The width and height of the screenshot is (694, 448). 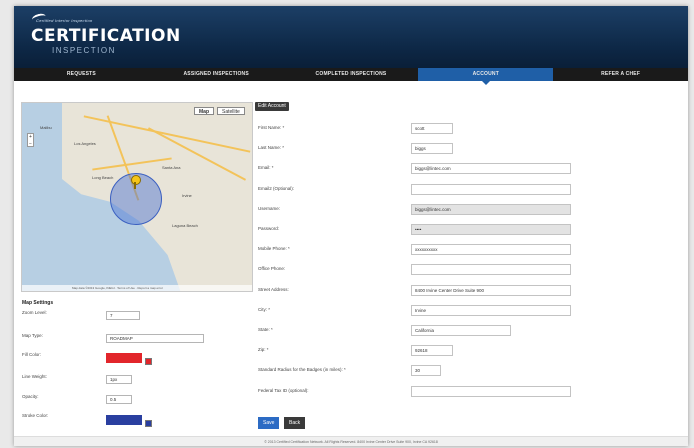 What do you see at coordinates (264, 309) in the screenshot?
I see `field-label: City: *` at bounding box center [264, 309].